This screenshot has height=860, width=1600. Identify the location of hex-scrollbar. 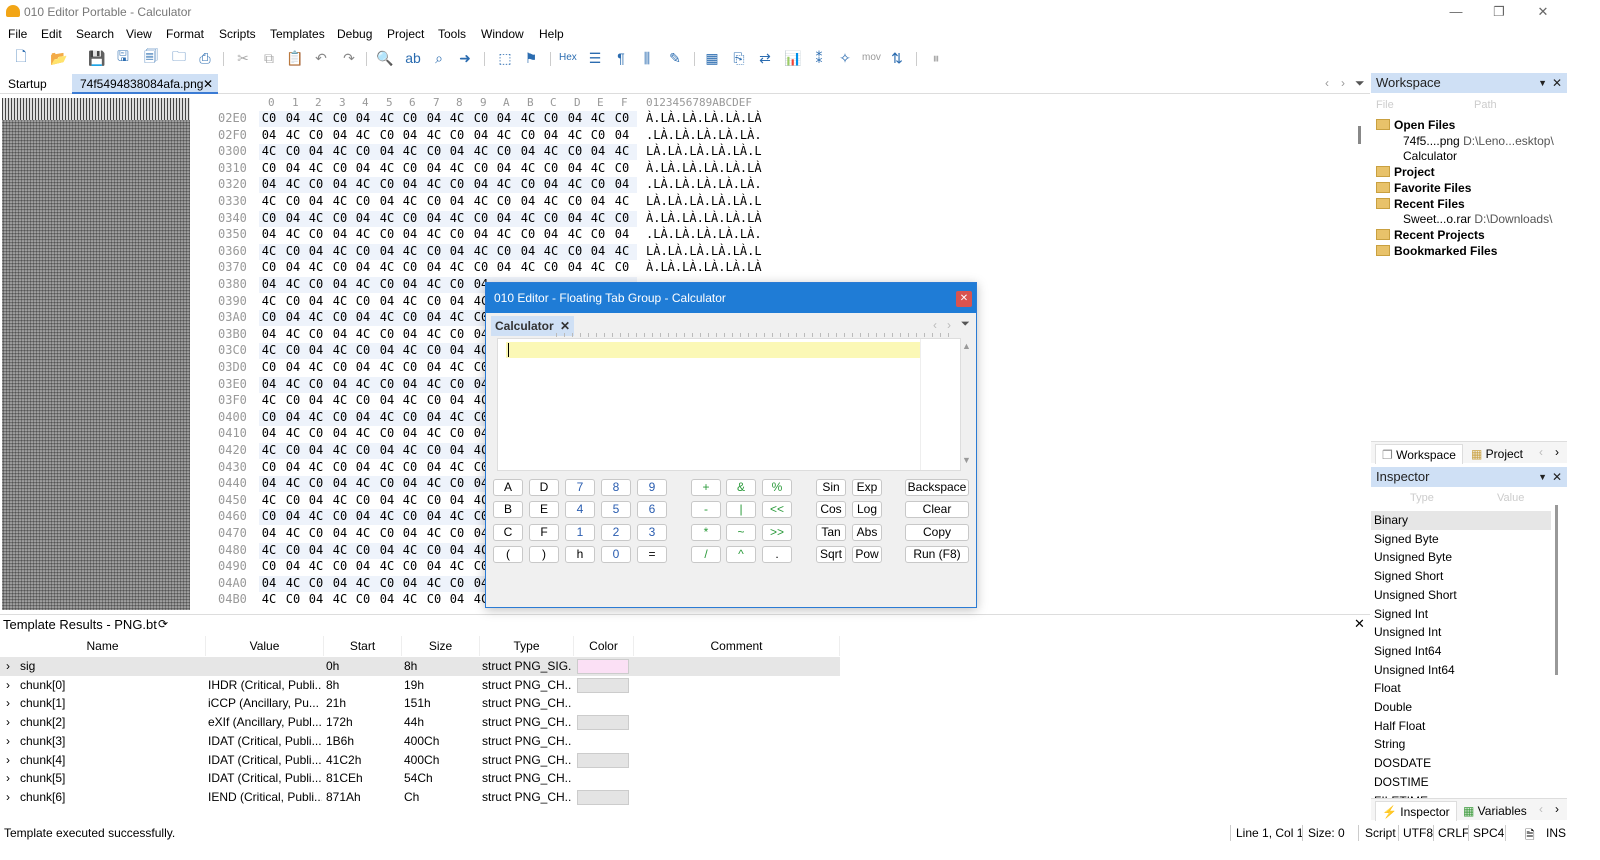
(1359, 354).